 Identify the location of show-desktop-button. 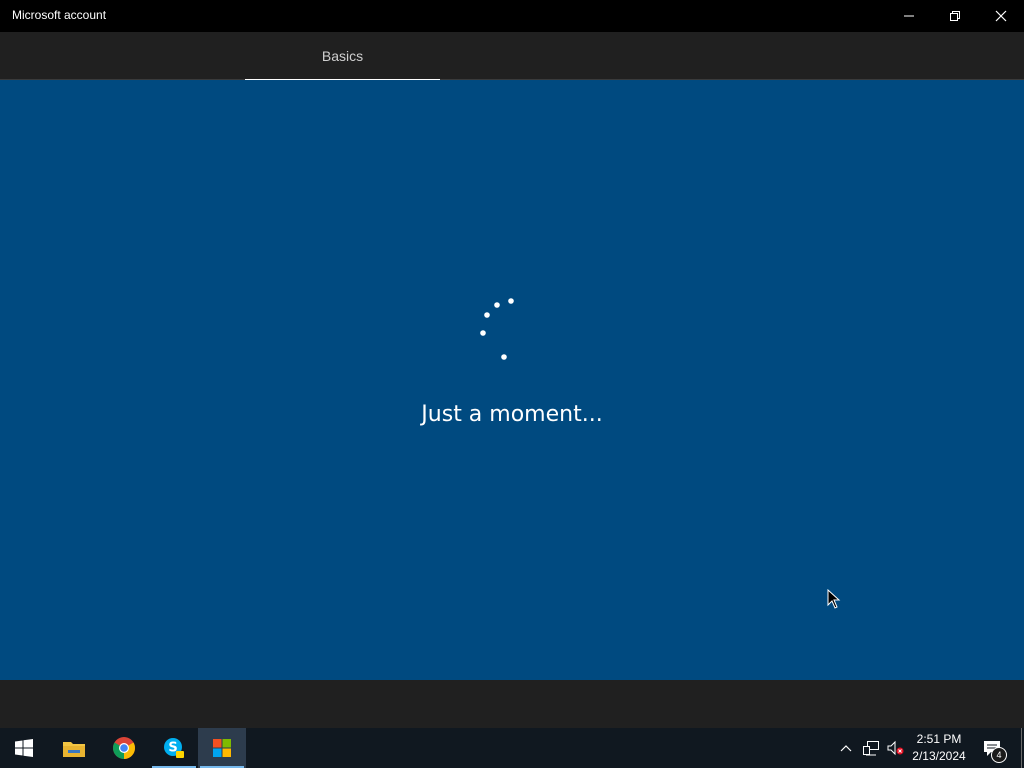
(1021, 748).